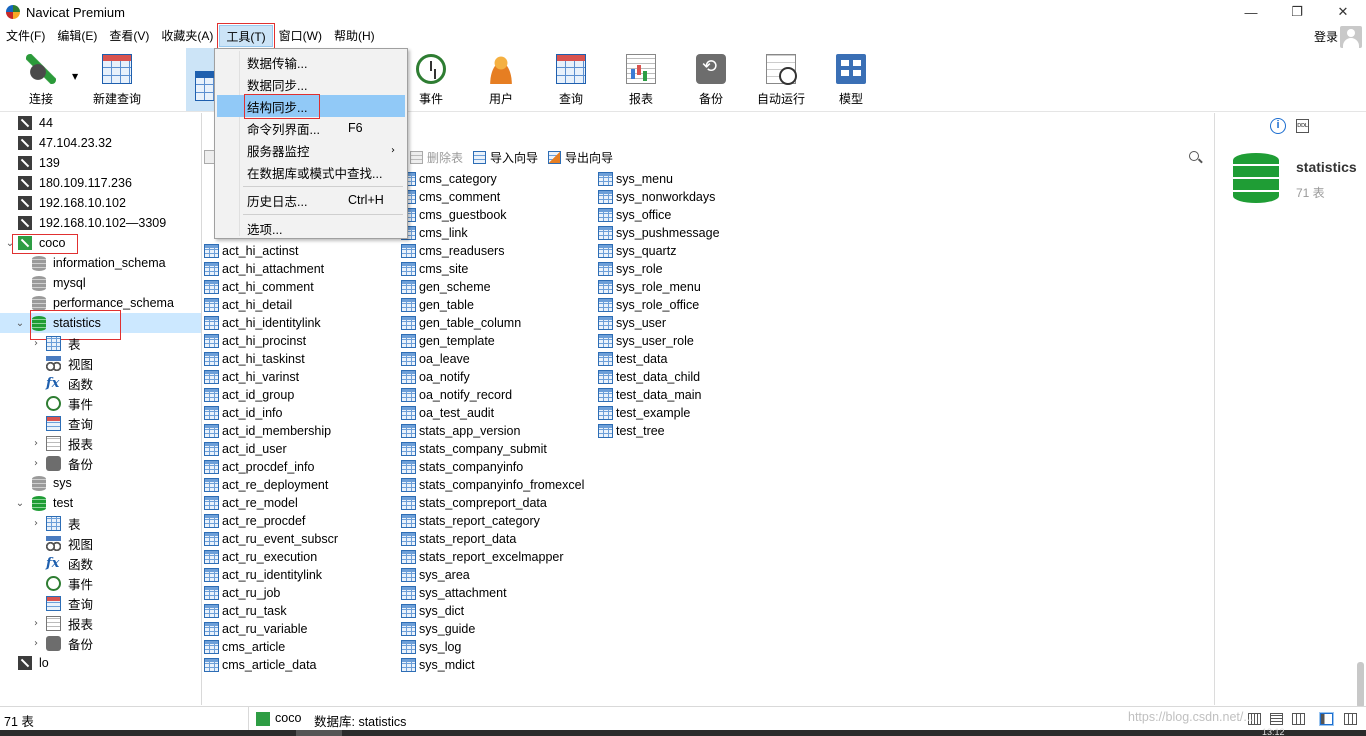 This screenshot has width=1366, height=736. What do you see at coordinates (25, 36) in the screenshot?
I see `menu-file: 文件(F)` at bounding box center [25, 36].